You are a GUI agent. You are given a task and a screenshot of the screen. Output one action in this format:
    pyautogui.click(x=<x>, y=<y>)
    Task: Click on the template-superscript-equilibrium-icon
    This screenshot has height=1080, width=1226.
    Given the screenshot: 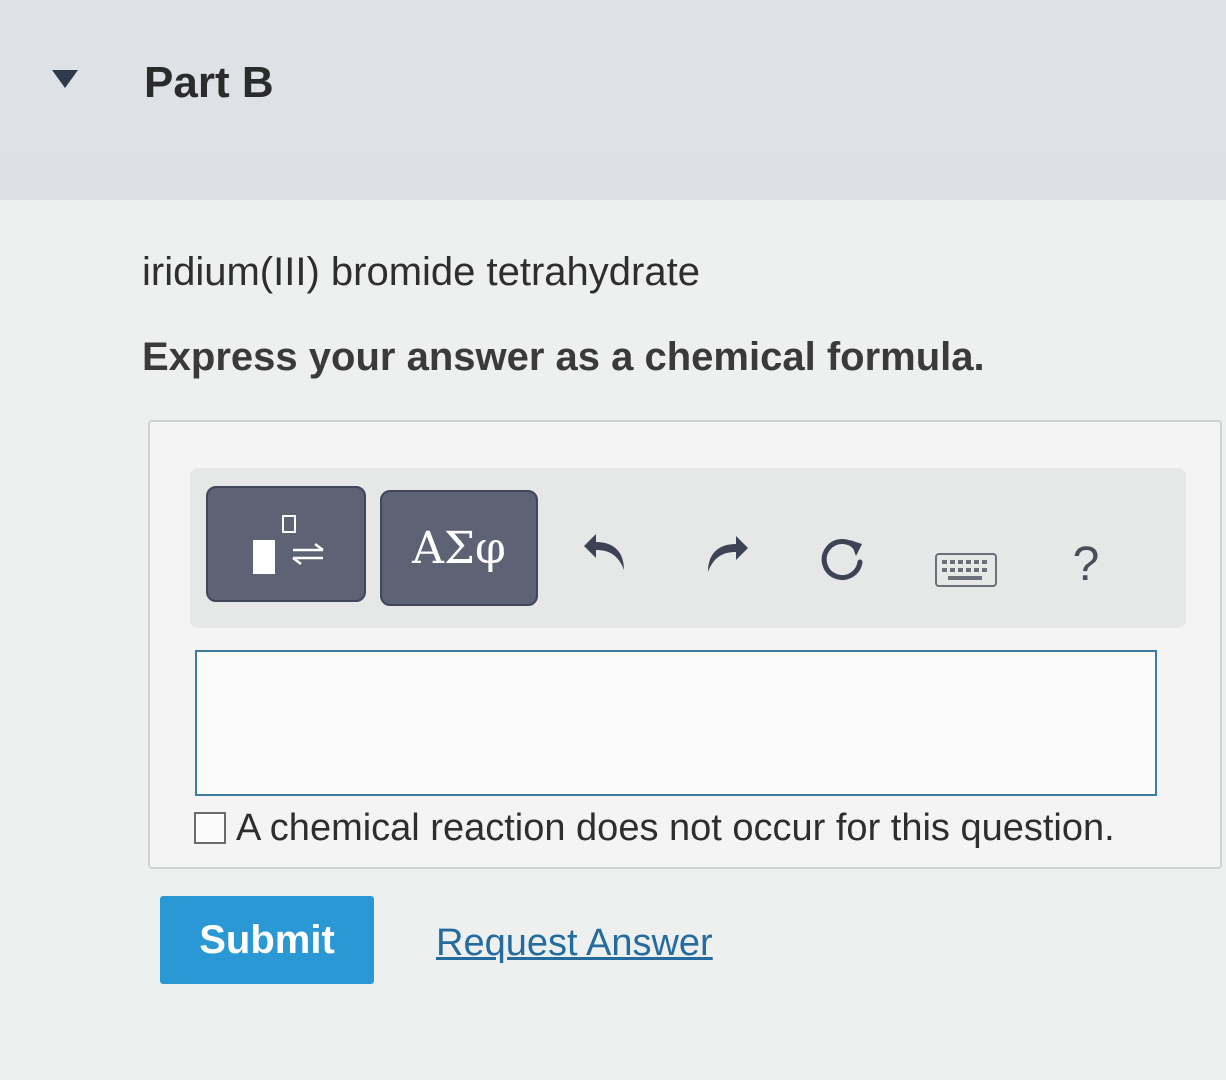 What is the action you would take?
    pyautogui.click(x=288, y=544)
    